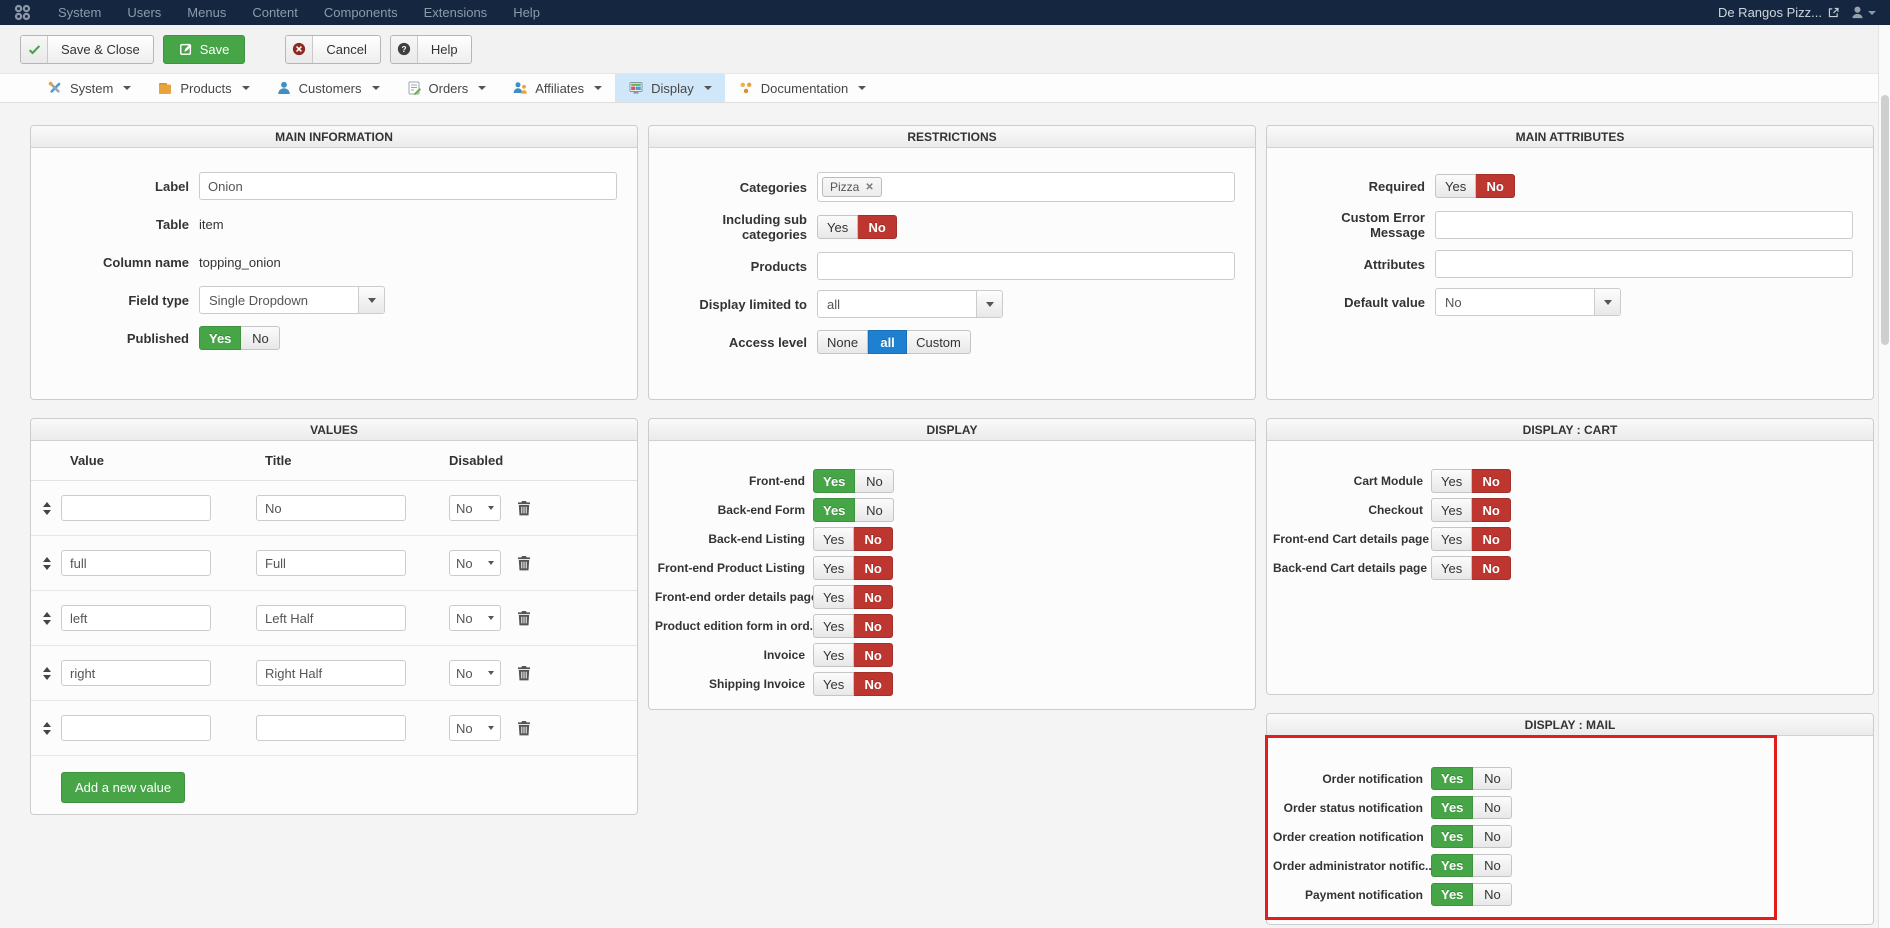 This screenshot has height=928, width=1890. Describe the element at coordinates (1644, 225) in the screenshot. I see `custom-error-input` at that location.